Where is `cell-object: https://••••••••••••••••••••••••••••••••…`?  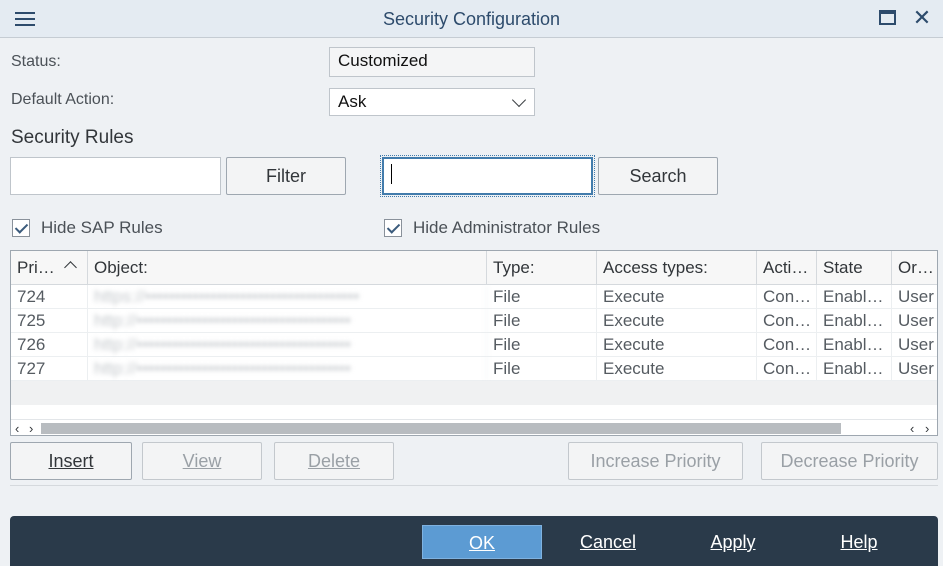
cell-object: https://••••••••••••••••••••••••••••••••… is located at coordinates (287, 297).